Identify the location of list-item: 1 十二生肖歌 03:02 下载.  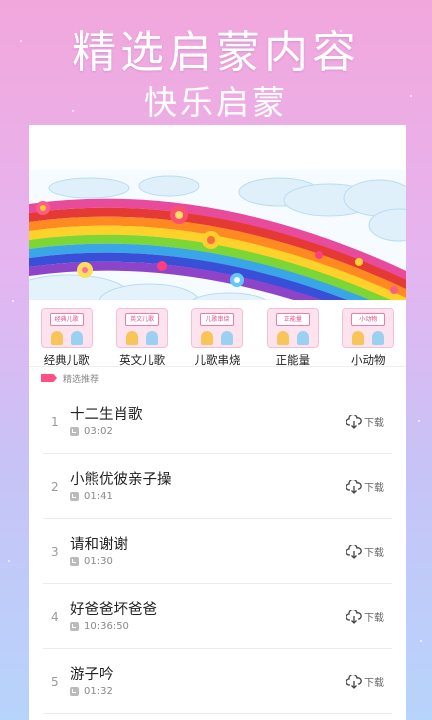
(217, 421).